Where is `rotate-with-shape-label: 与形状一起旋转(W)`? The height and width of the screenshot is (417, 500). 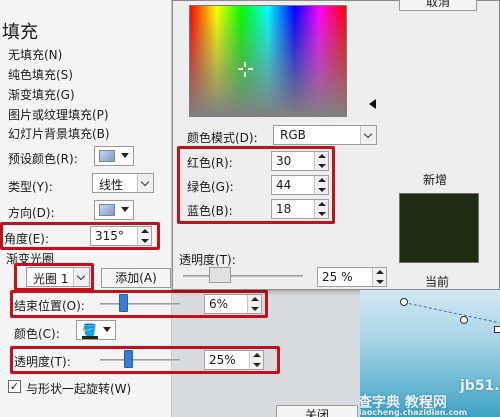
rotate-with-shape-label: 与形状一起旋转(W) is located at coordinates (79, 389).